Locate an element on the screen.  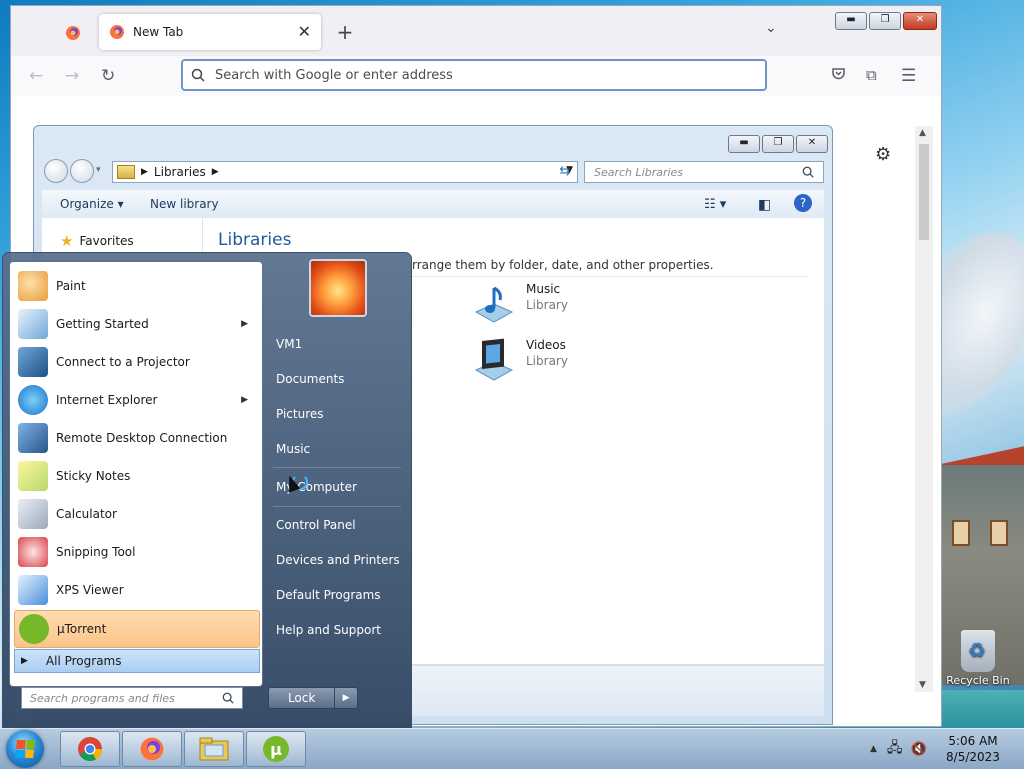
volume-muted-icon: 🔇 is located at coordinates (919, 749).